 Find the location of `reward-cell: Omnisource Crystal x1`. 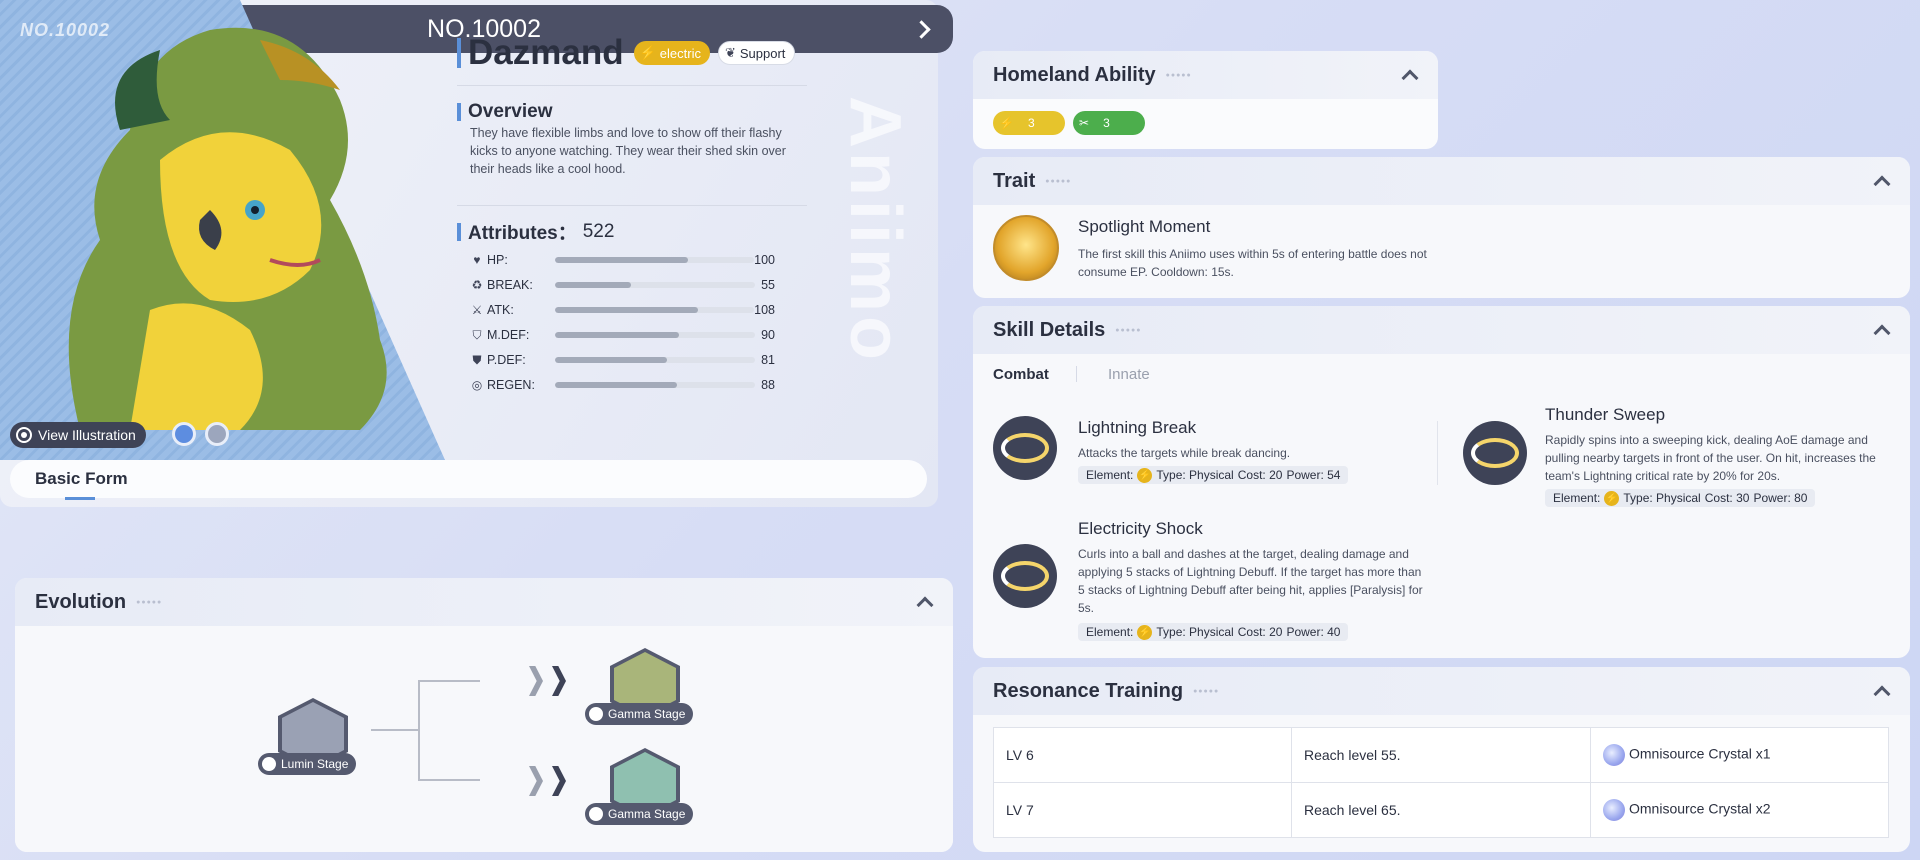

reward-cell: Omnisource Crystal x1 is located at coordinates (1739, 755).